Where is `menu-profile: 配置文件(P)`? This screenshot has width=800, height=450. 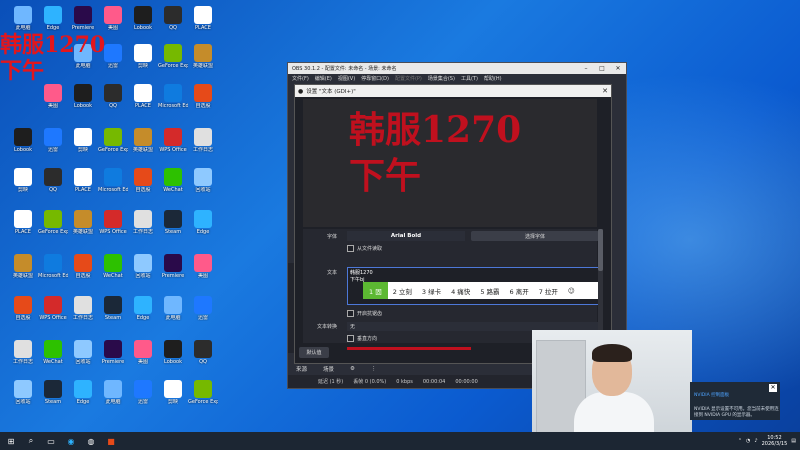 menu-profile: 配置文件(P) is located at coordinates (408, 78).